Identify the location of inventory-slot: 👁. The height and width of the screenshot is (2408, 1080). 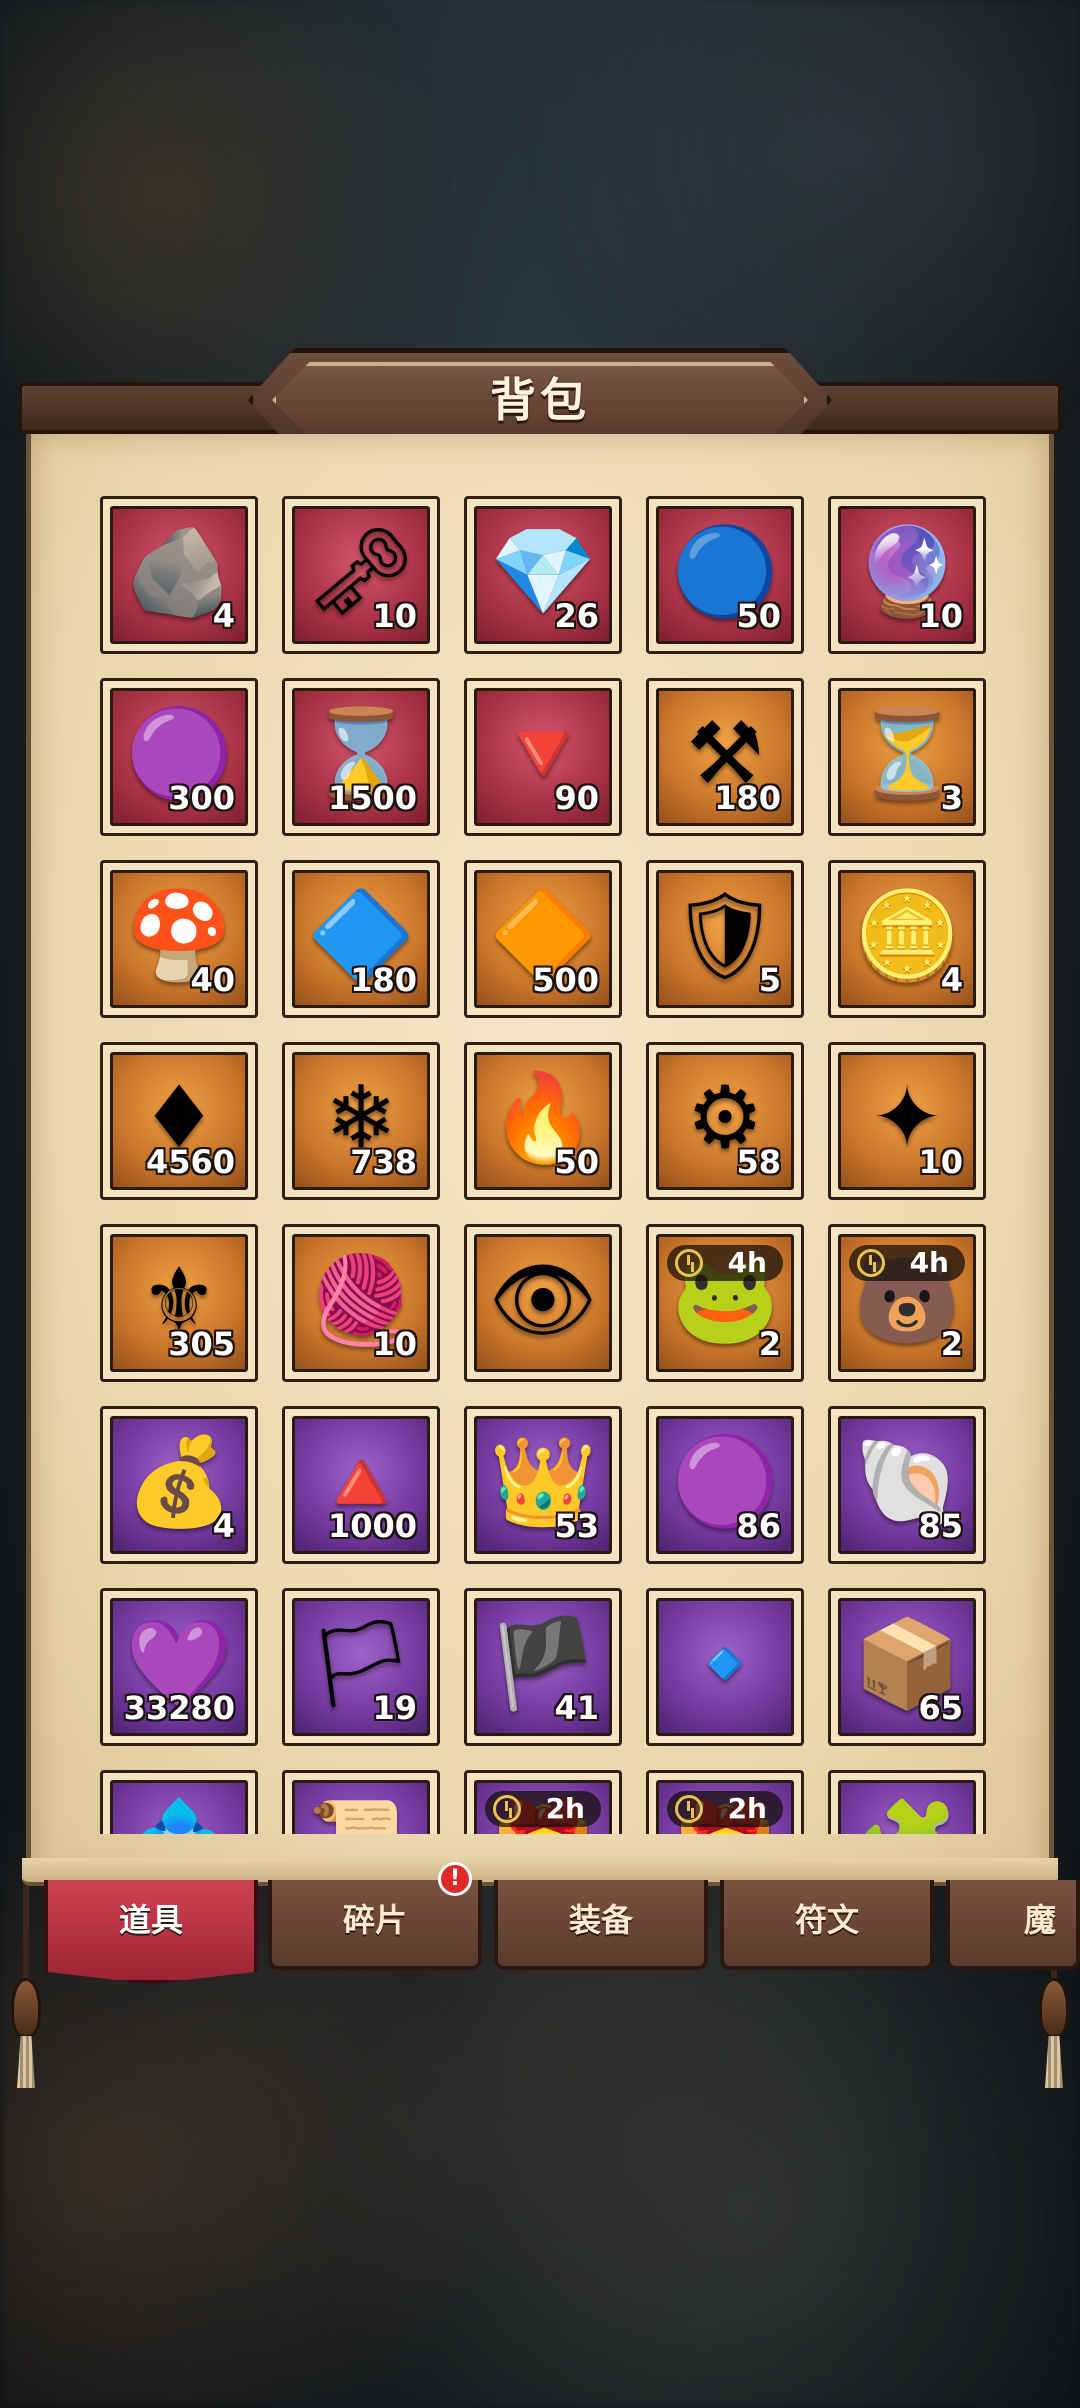
(543, 1303).